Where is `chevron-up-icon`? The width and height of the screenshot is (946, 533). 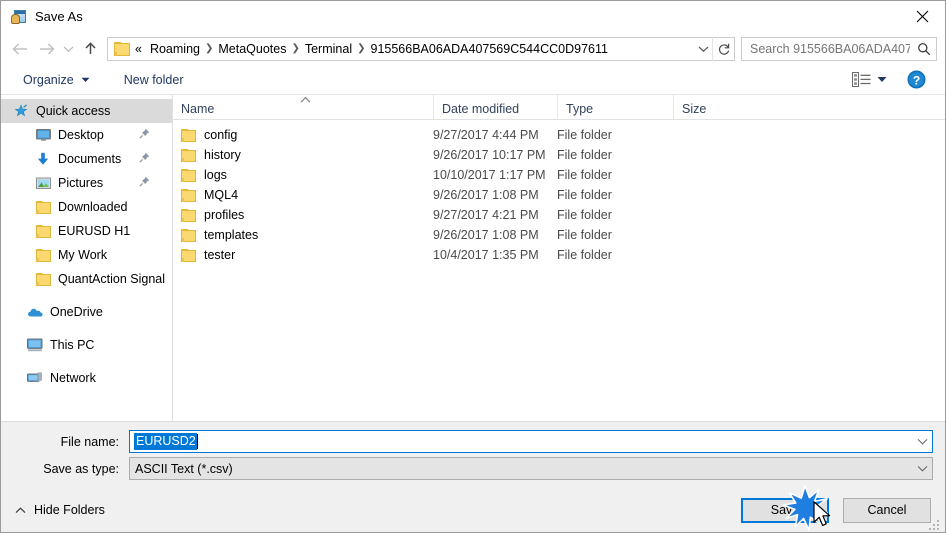 chevron-up-icon is located at coordinates (20, 509).